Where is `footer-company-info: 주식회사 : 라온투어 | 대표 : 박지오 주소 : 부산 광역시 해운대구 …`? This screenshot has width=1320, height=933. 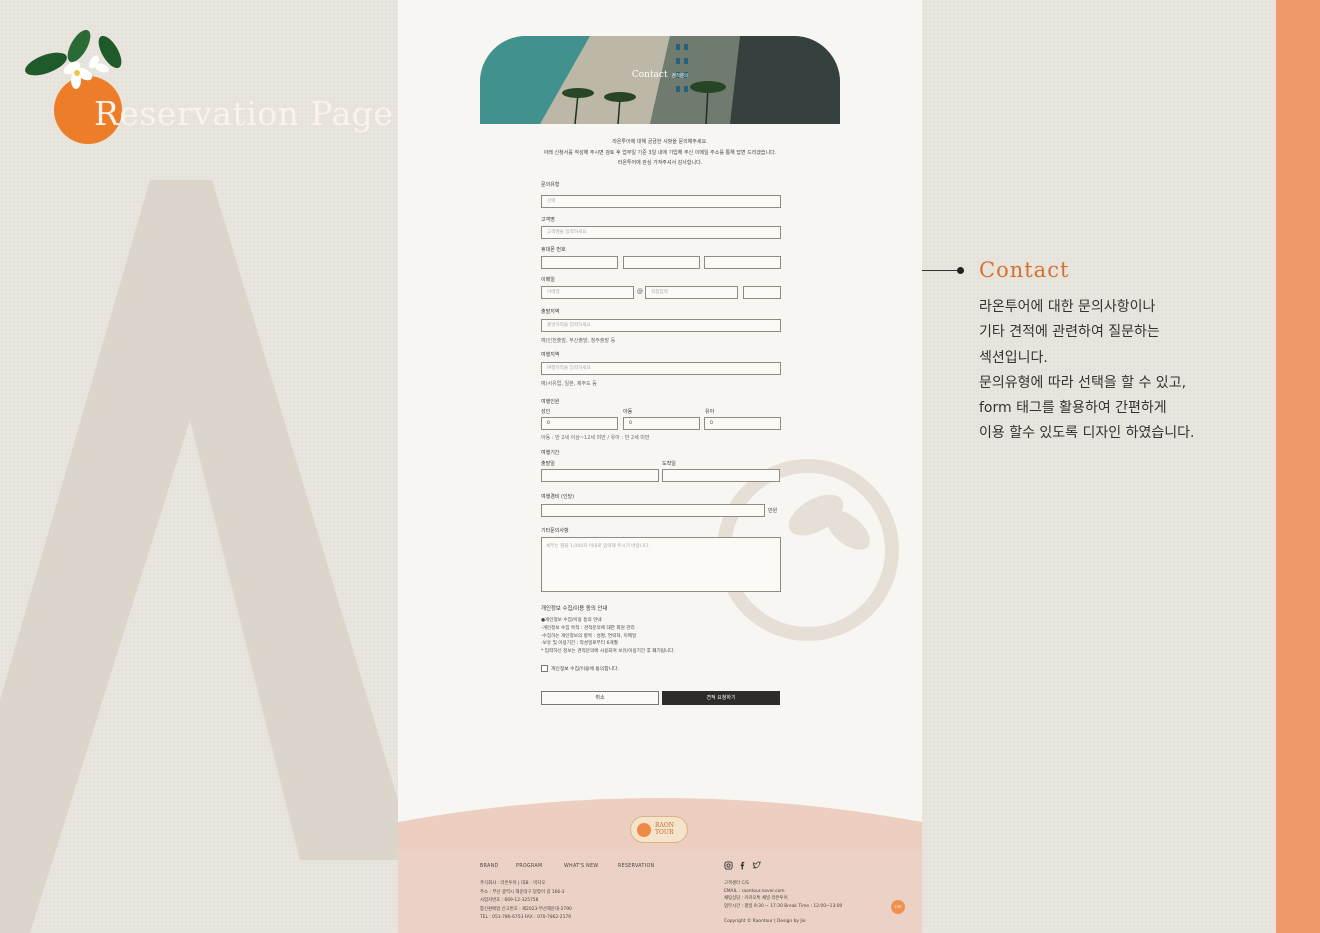
footer-company-info: 주식회사 : 라온투어 | 대표 : 박지오 주소 : 부산 광역시 해운대구 … is located at coordinates (526, 901).